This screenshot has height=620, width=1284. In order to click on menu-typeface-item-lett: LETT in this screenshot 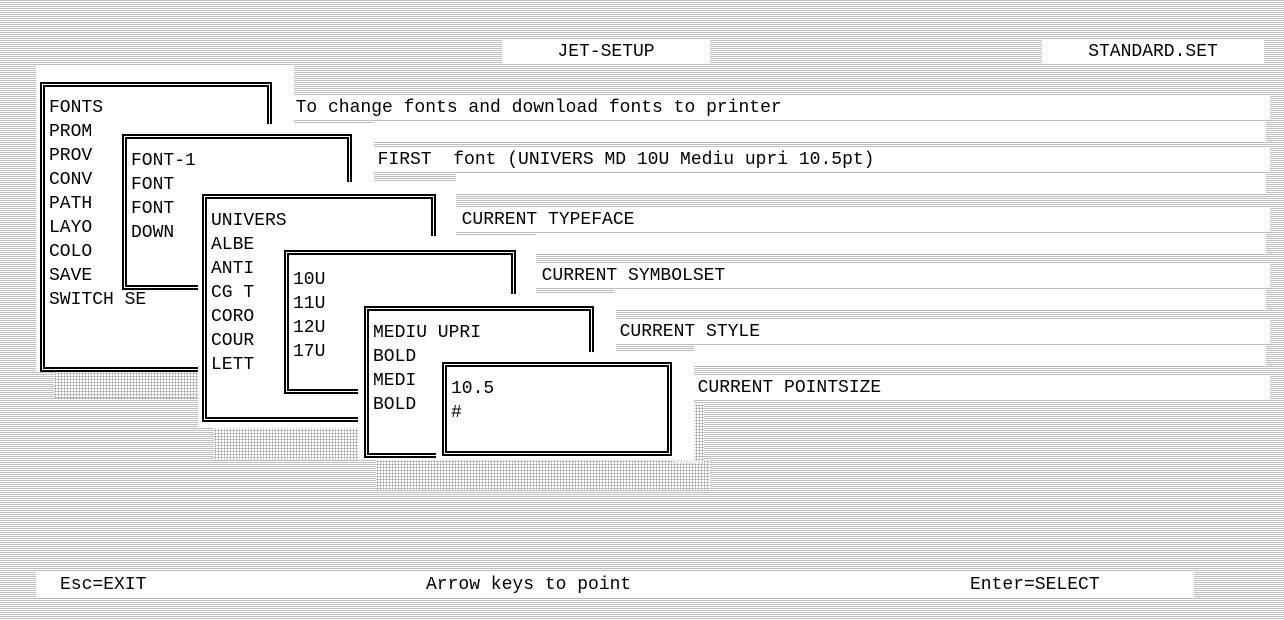, I will do `click(230, 365)`.